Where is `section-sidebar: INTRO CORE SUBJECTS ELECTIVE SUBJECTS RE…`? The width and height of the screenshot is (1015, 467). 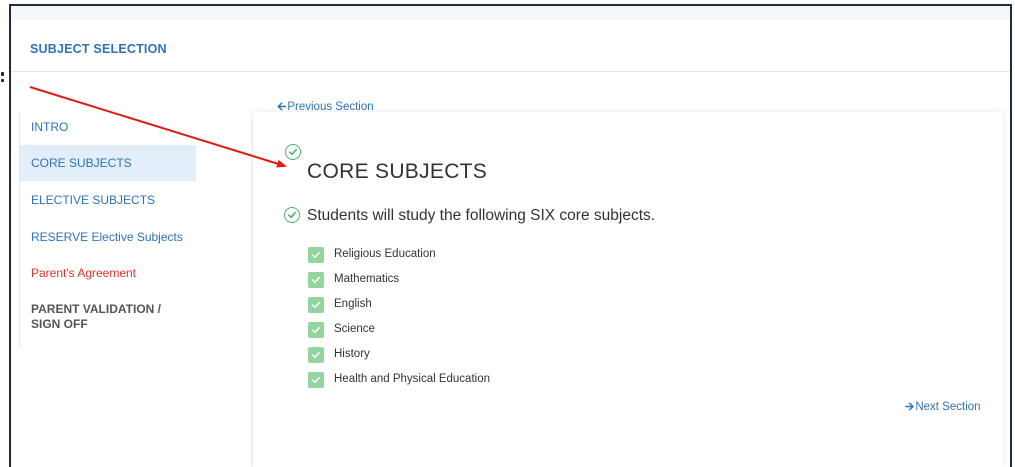 section-sidebar: INTRO CORE SUBJECTS ELECTIVE SUBJECTS RE… is located at coordinates (107, 230).